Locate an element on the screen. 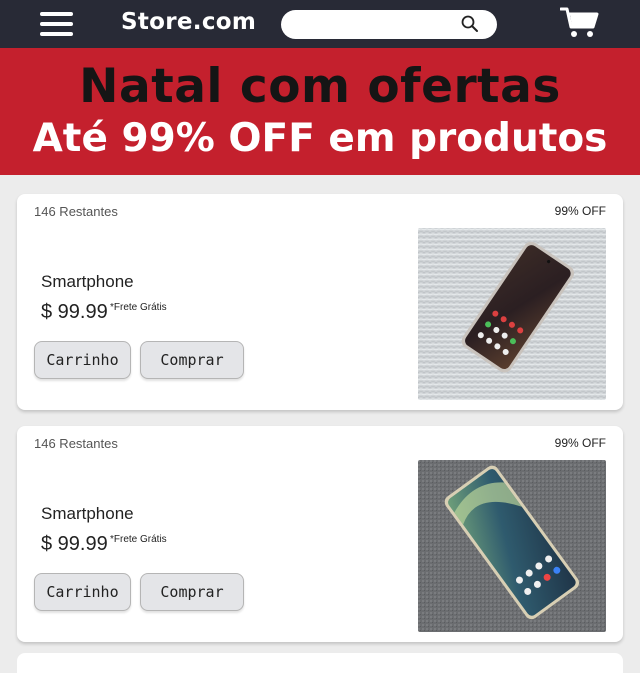 This screenshot has height=673, width=640. shopping-cart-icon is located at coordinates (580, 23).